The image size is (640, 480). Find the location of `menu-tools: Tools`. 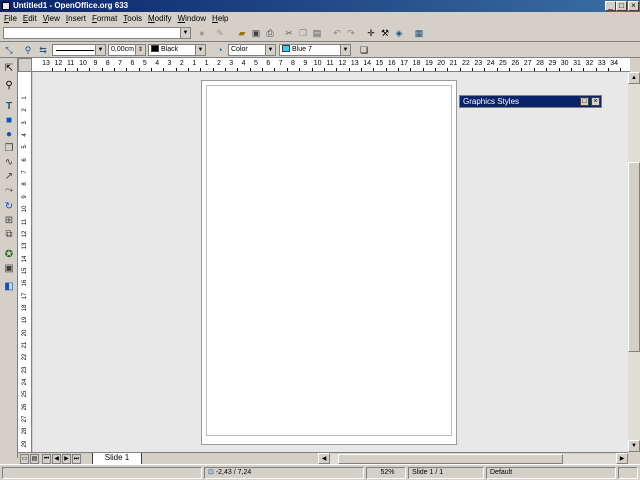

menu-tools: Tools is located at coordinates (132, 18).